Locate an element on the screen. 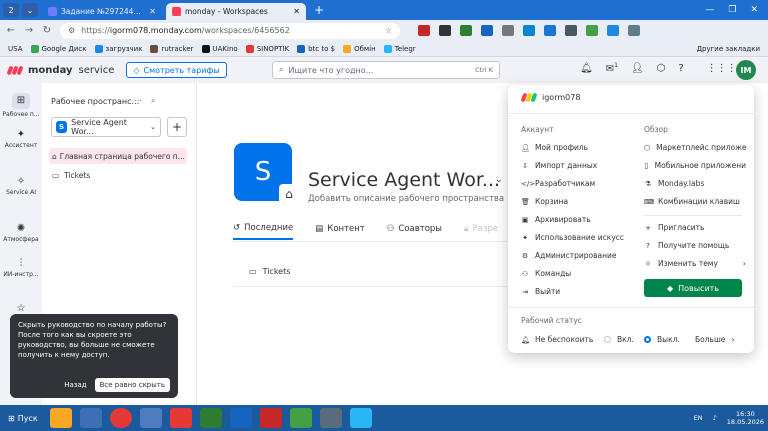 This screenshot has height=431, width=768. chevron-down-icon: ⌄ is located at coordinates (499, 180).